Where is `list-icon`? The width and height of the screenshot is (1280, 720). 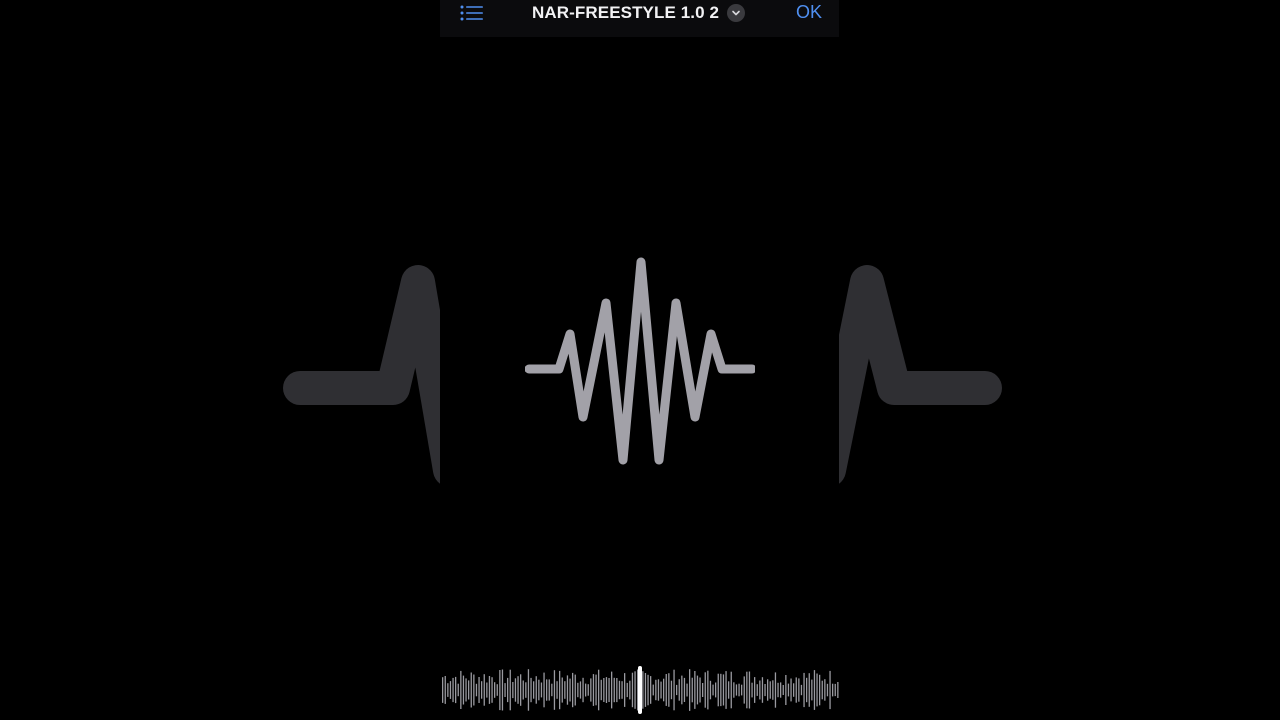 list-icon is located at coordinates (471, 13).